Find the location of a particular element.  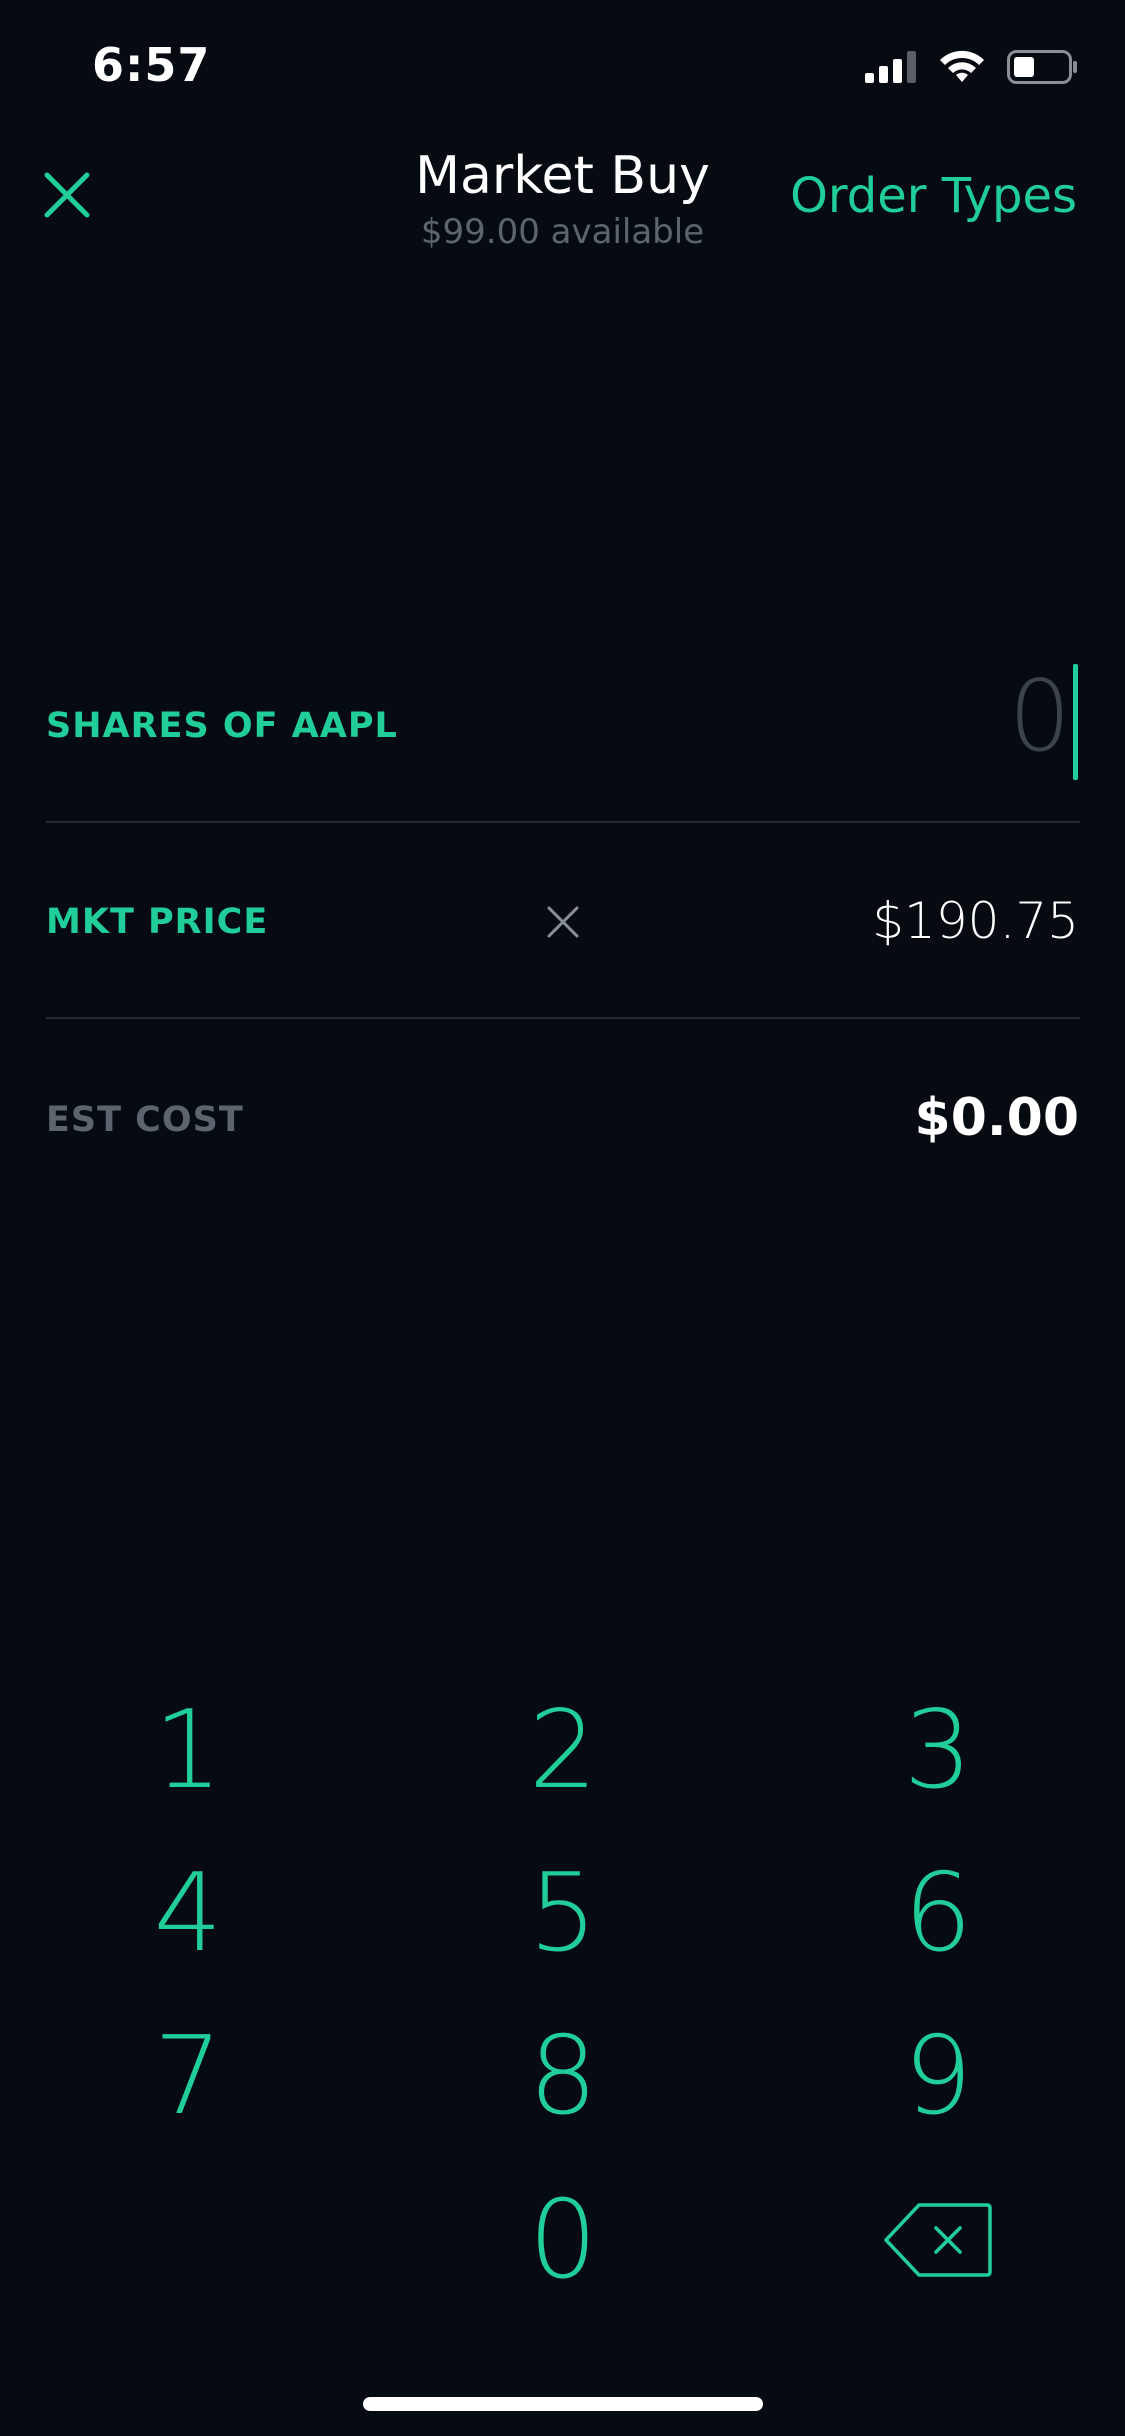

cellular-signal-icon is located at coordinates (890, 67).